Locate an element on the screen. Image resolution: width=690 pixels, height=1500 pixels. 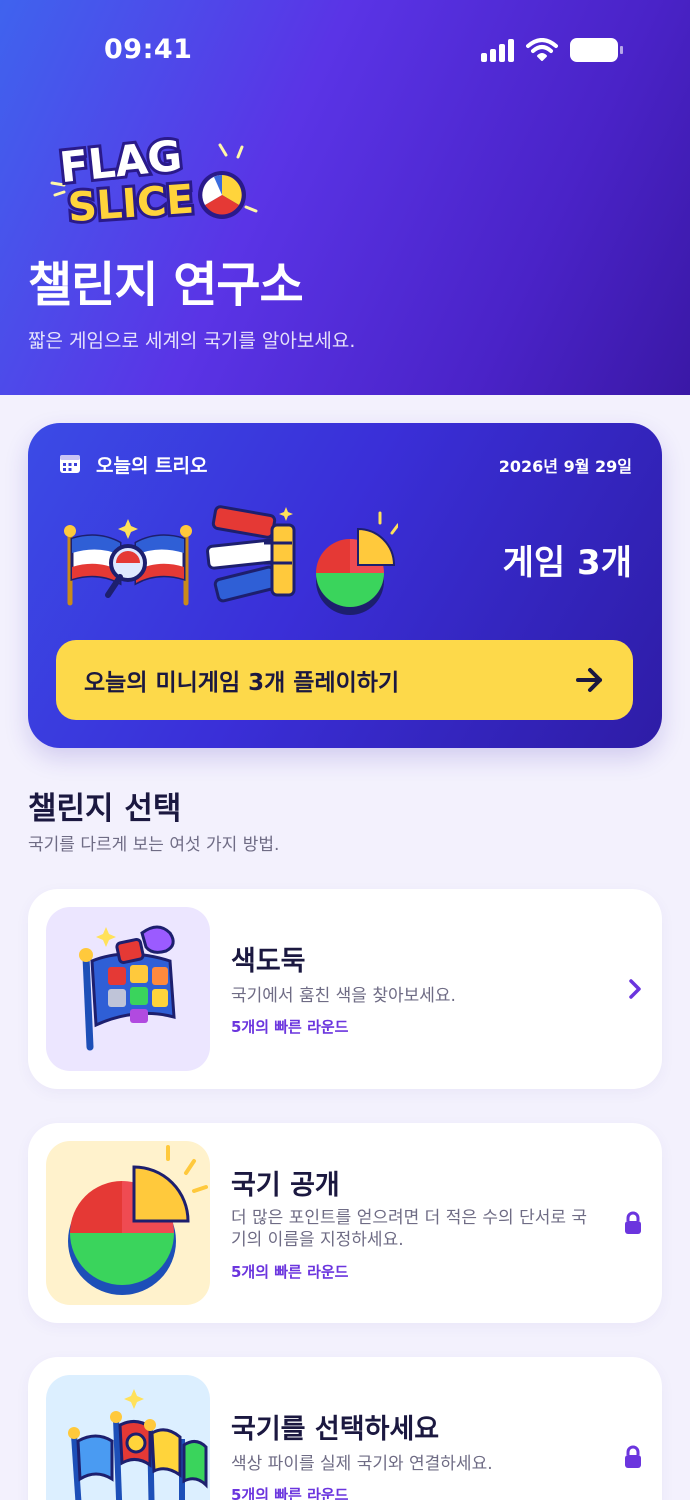
page-title: 챌린지 연구소 is located at coordinates (166, 285).